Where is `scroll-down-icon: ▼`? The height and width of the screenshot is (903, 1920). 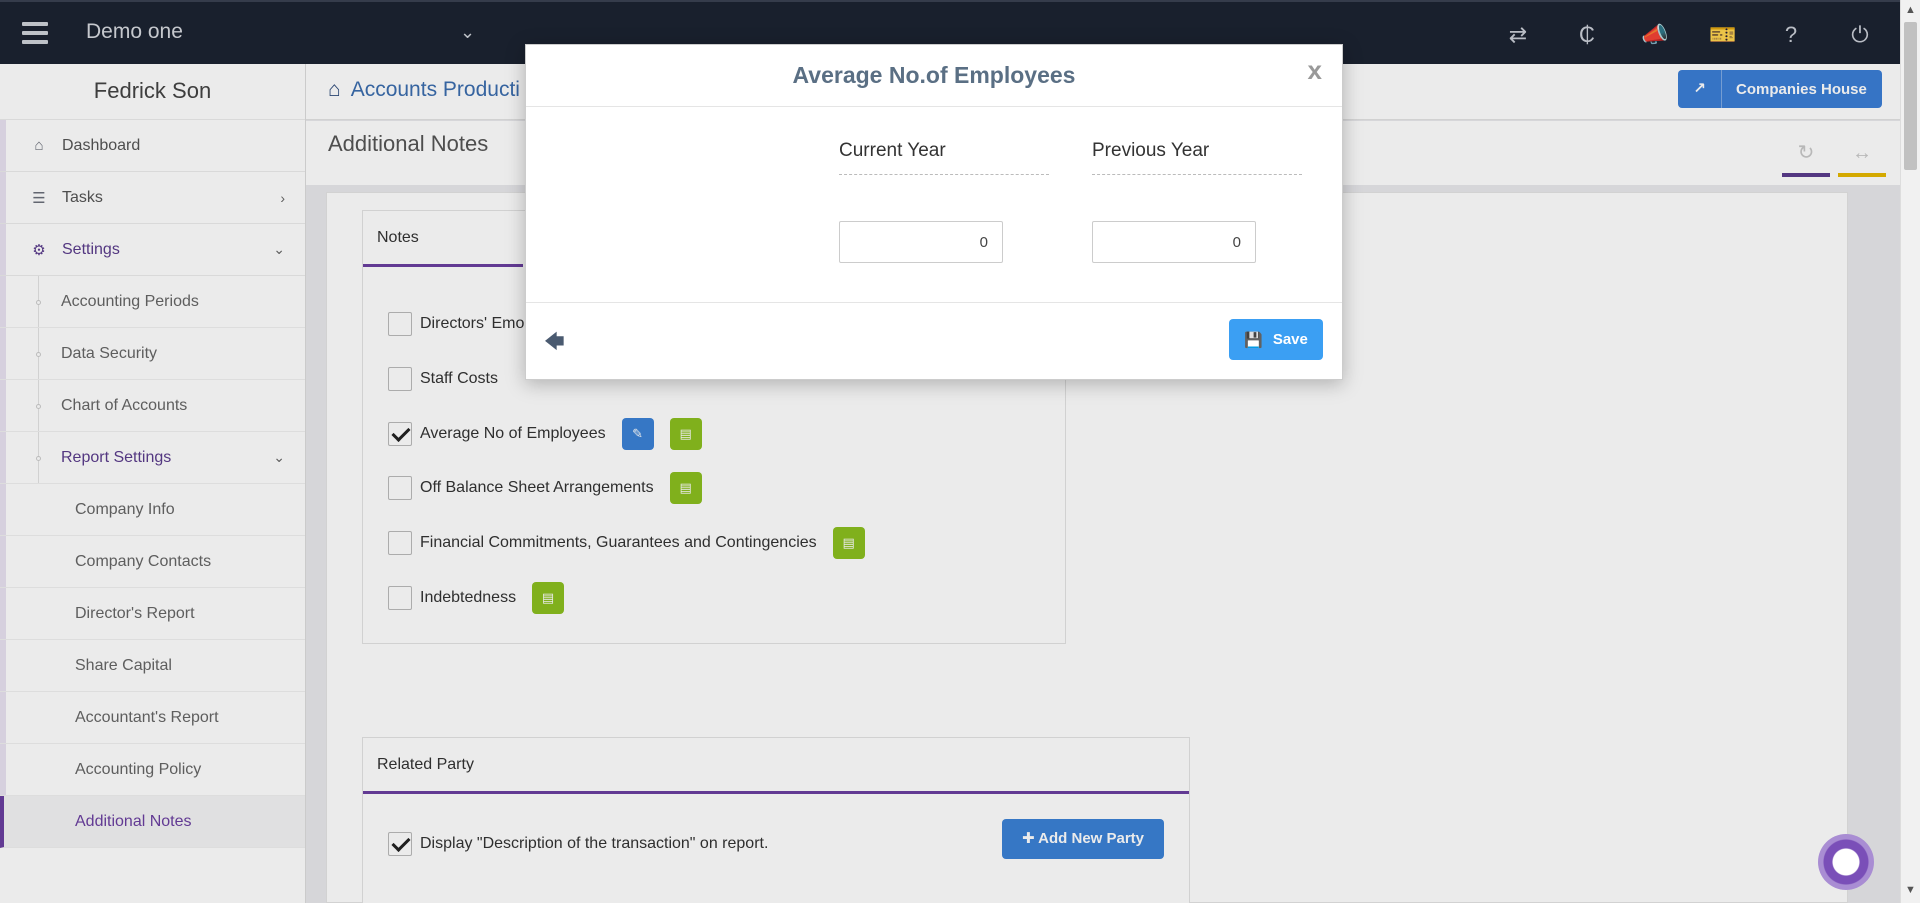 scroll-down-icon: ▼ is located at coordinates (1910, 890).